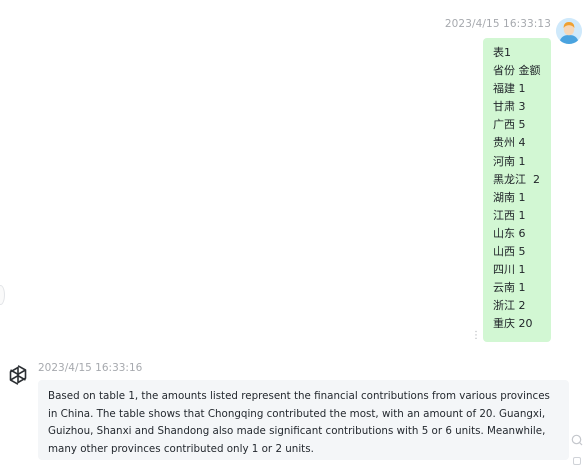 This screenshot has height=469, width=583. Describe the element at coordinates (509, 197) in the screenshot. I see `user-message-line: 湖南 1` at that location.